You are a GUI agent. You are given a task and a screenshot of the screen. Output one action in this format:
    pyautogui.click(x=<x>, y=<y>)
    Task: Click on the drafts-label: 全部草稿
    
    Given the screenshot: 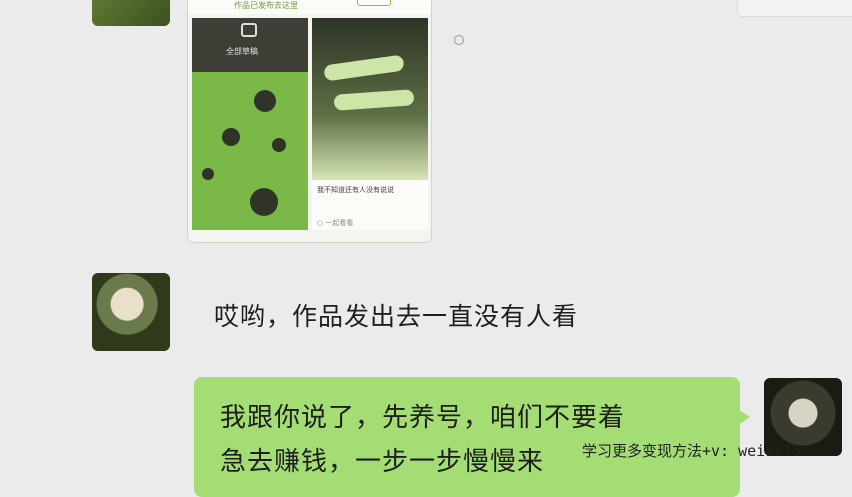 What is the action you would take?
    pyautogui.click(x=242, y=51)
    